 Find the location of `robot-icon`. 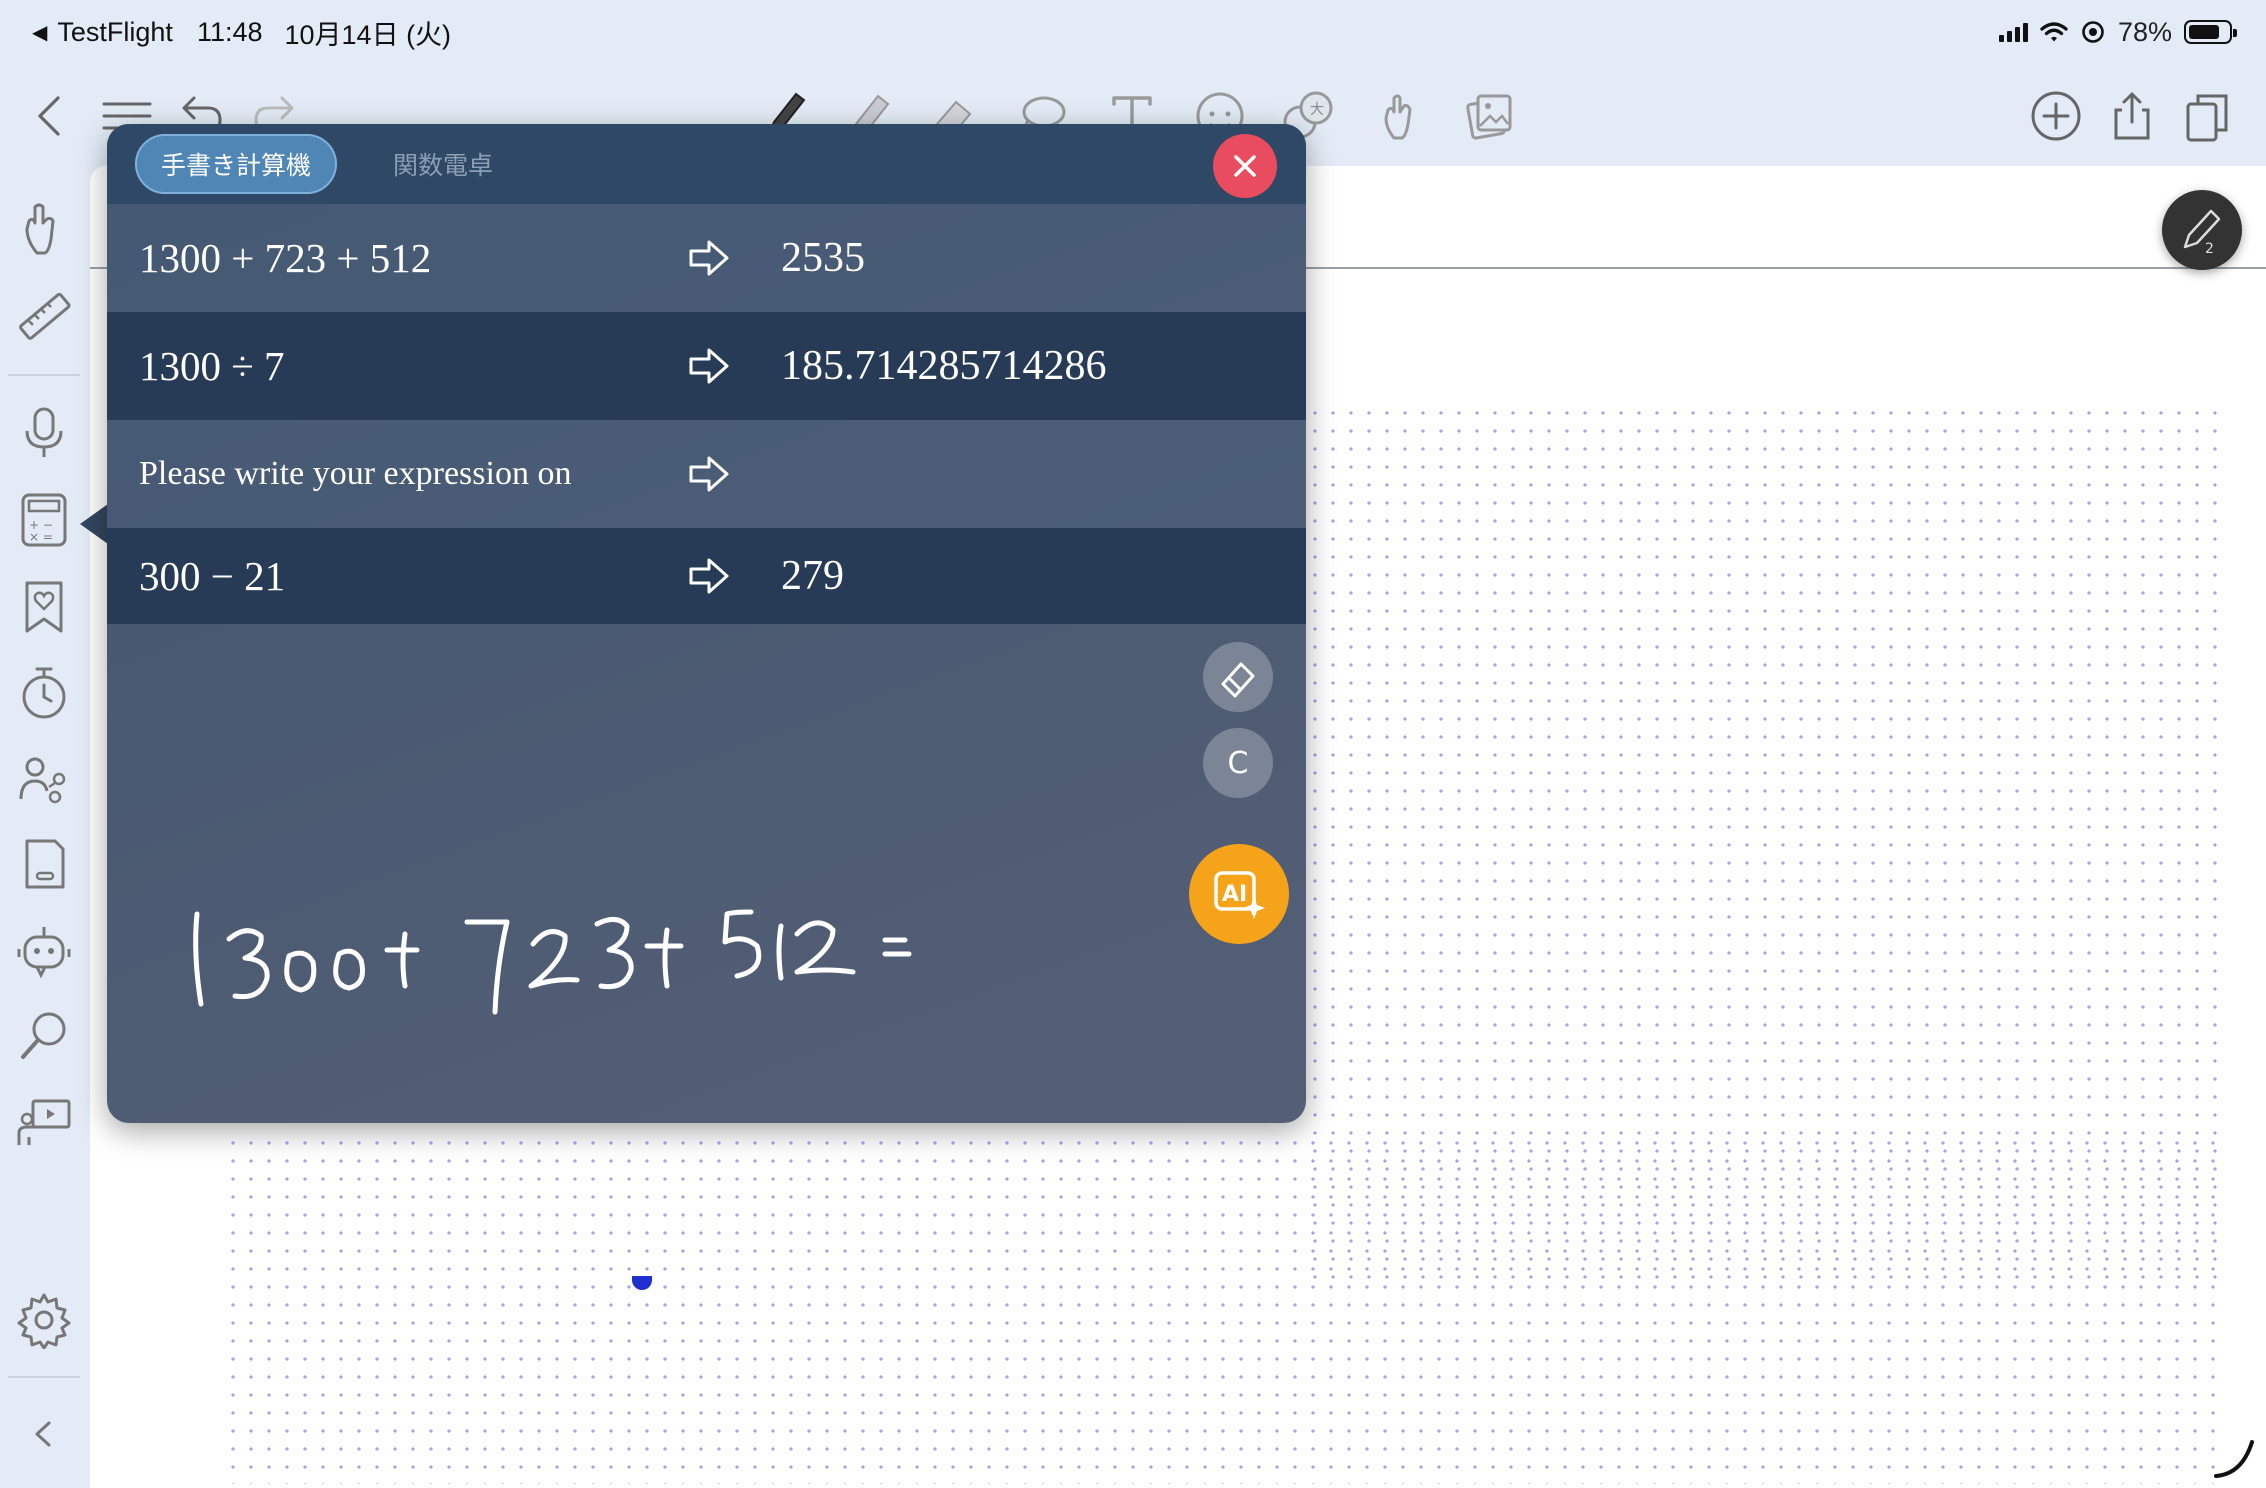

robot-icon is located at coordinates (44, 950).